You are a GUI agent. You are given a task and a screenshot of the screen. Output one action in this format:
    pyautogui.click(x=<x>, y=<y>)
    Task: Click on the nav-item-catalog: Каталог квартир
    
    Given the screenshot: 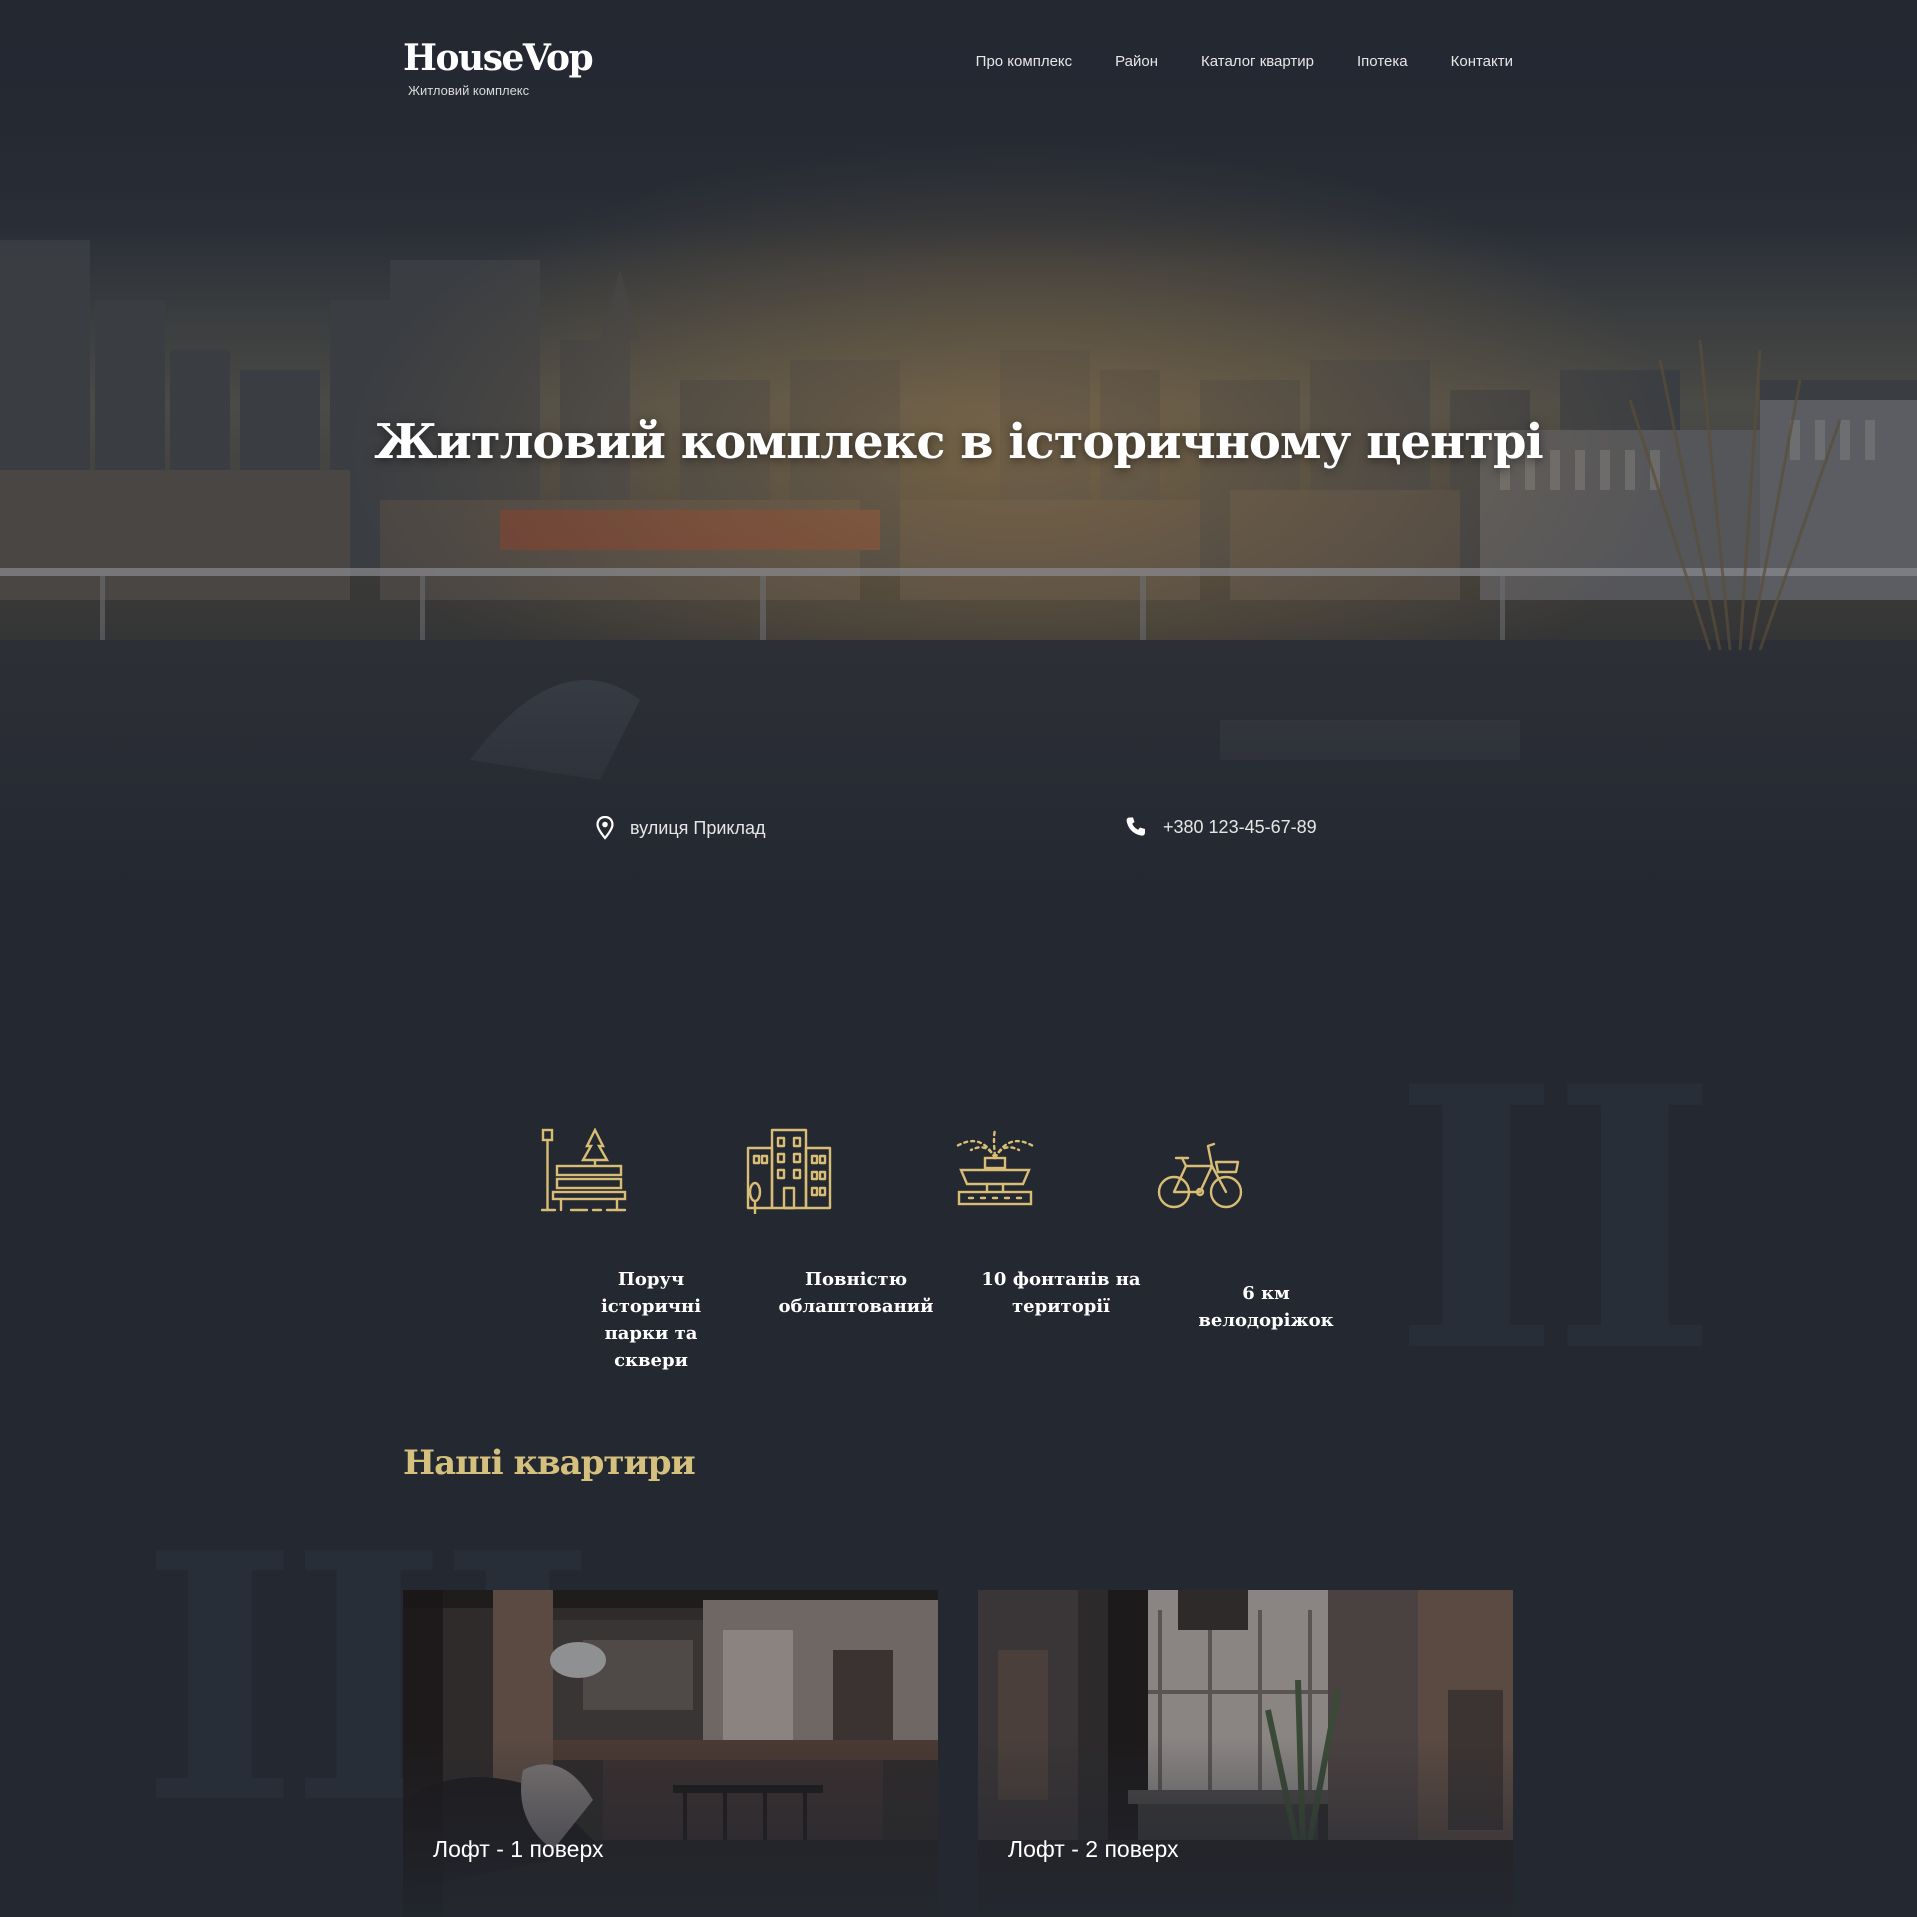 What is the action you would take?
    pyautogui.click(x=1257, y=61)
    